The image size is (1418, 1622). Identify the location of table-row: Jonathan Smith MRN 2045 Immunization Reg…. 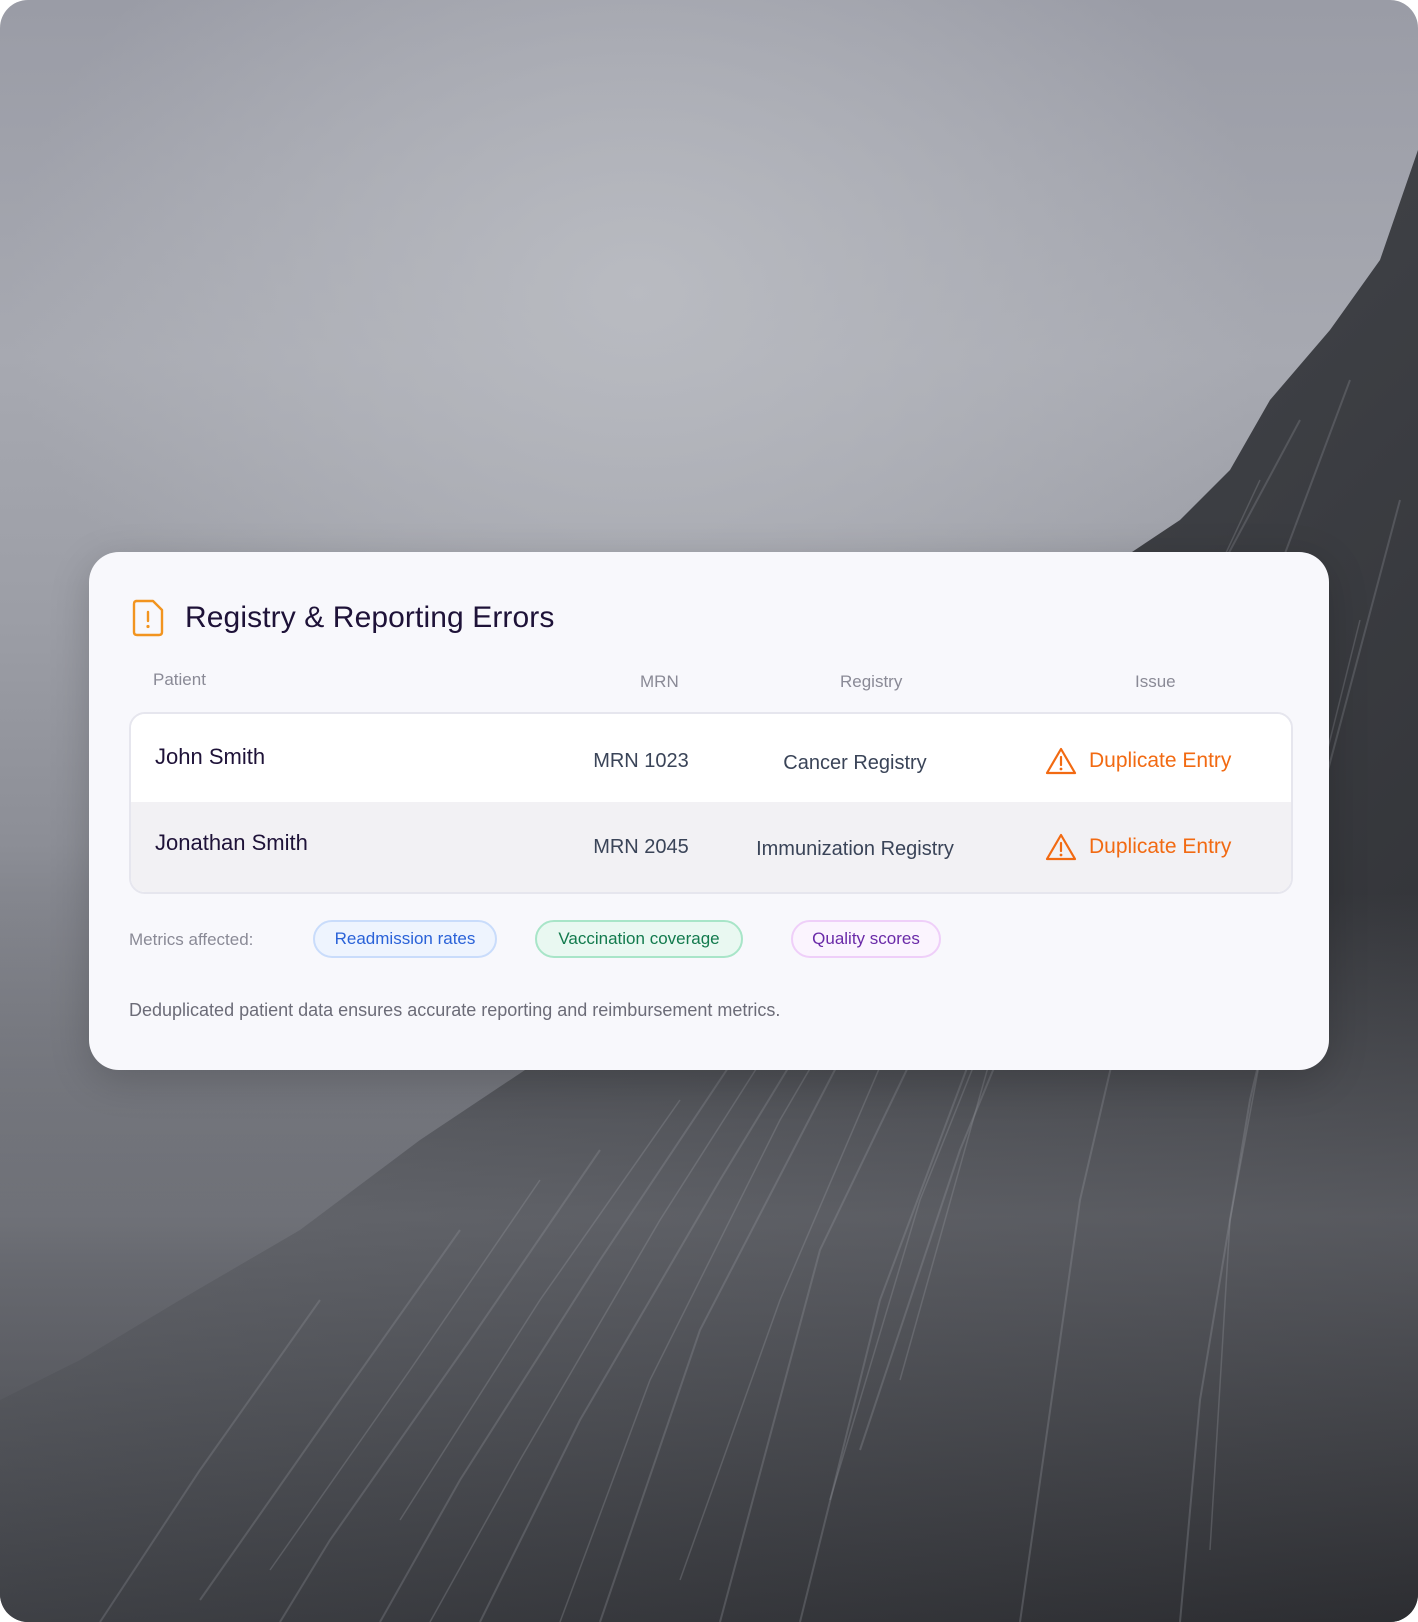
(711, 847).